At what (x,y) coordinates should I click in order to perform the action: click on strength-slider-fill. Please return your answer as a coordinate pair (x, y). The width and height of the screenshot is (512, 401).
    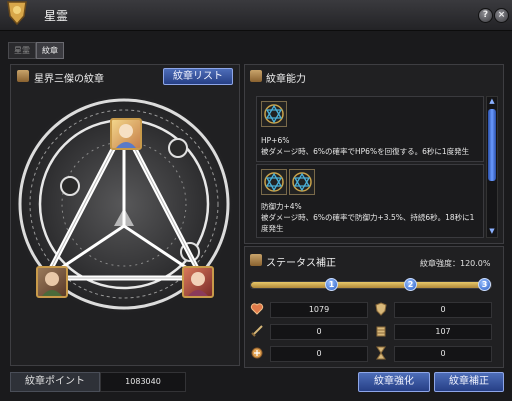
    Looking at the image, I should click on (371, 285).